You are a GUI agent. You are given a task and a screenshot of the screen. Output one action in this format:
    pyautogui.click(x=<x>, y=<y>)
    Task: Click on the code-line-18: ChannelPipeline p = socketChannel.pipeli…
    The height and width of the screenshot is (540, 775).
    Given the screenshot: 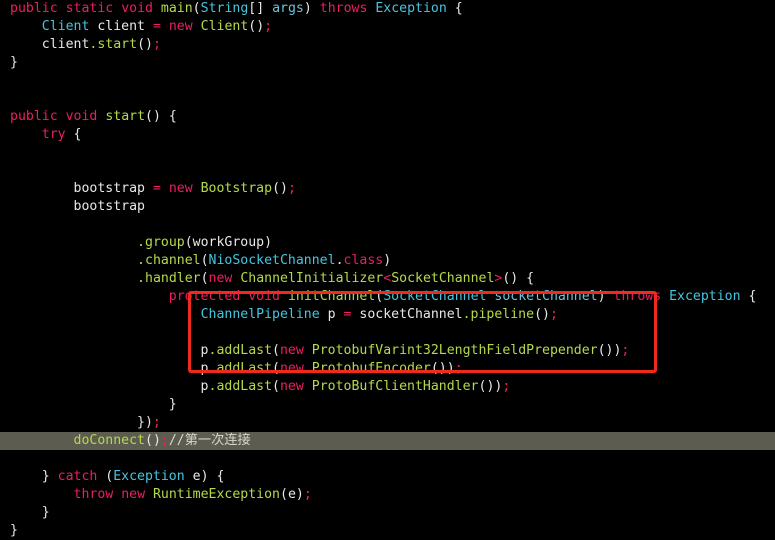 What is the action you would take?
    pyautogui.click(x=387, y=315)
    